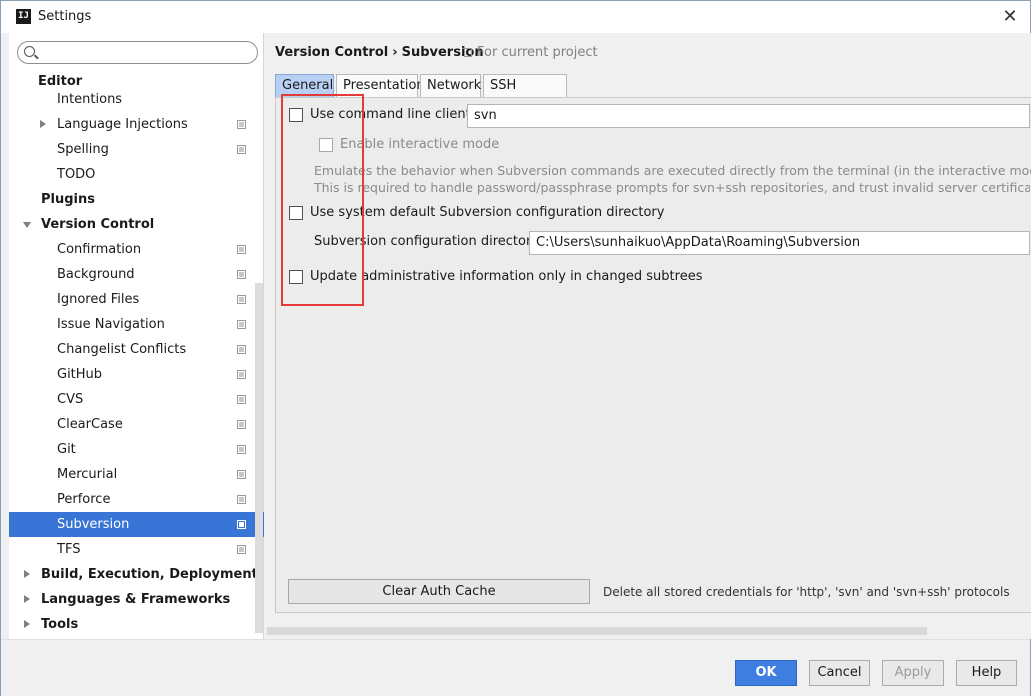  What do you see at coordinates (597, 631) in the screenshot?
I see `content-horizontal-scrollbar` at bounding box center [597, 631].